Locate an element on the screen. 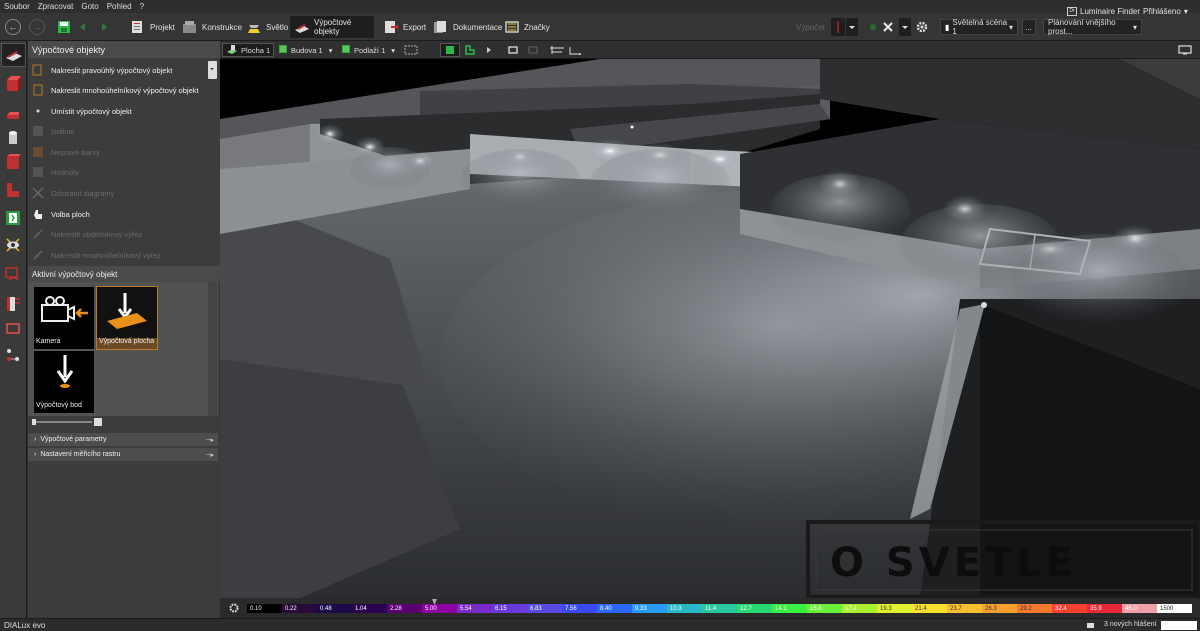 This screenshot has height=631, width=1200. tool-remove-diagrams: Odstranit diagramy is located at coordinates (122, 193).